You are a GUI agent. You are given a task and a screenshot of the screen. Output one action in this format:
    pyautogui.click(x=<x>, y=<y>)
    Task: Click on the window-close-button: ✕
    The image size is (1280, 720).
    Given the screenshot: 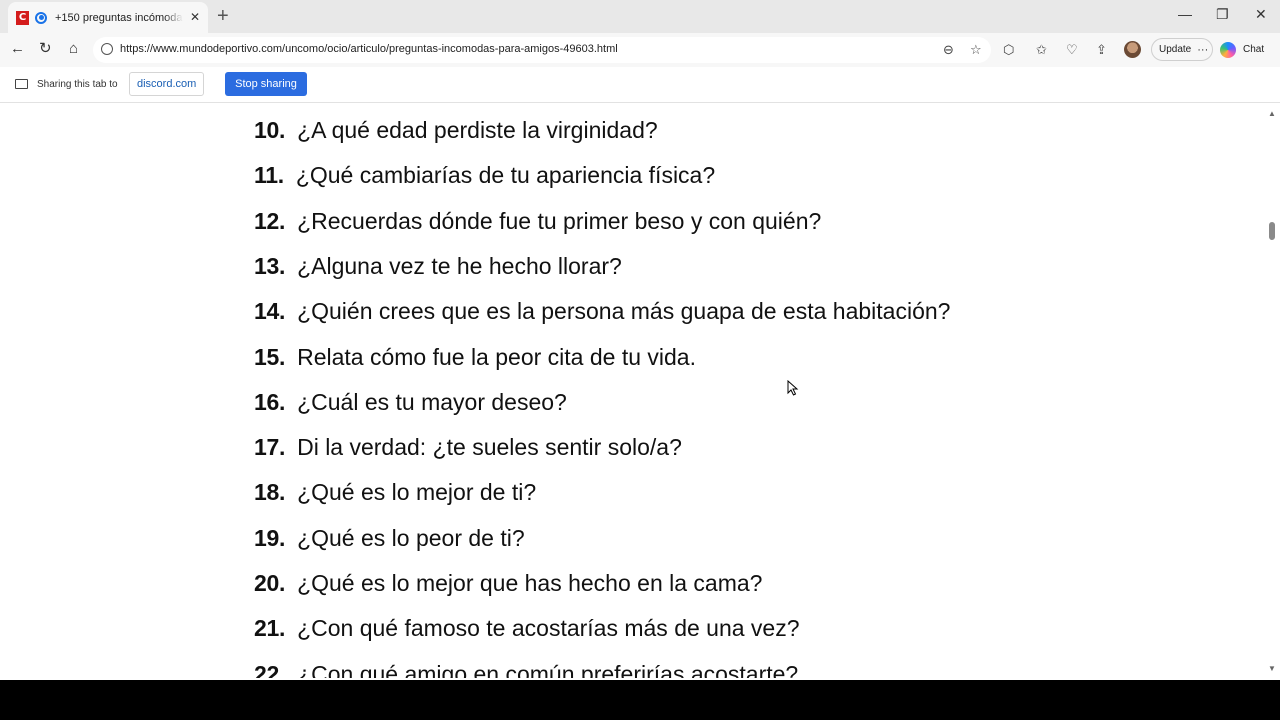 What is the action you would take?
    pyautogui.click(x=1261, y=14)
    